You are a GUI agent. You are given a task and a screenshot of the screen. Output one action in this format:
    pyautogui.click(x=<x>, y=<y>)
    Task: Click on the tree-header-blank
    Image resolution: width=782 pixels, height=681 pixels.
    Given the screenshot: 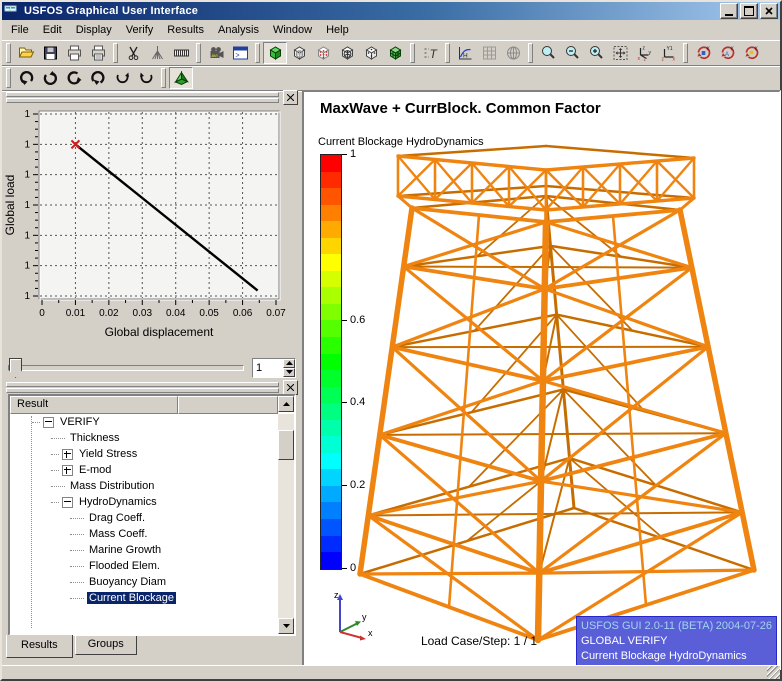 What is the action you would take?
    pyautogui.click(x=228, y=405)
    